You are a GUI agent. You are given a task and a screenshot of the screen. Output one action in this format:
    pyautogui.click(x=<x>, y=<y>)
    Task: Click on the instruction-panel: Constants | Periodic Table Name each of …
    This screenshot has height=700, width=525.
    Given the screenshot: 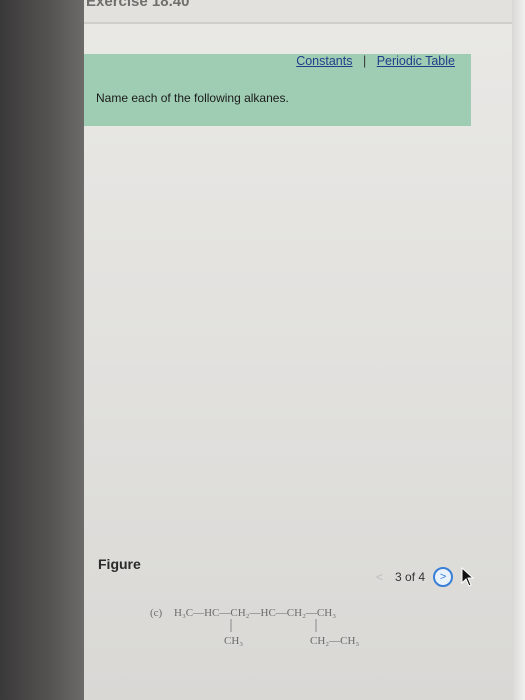 What is the action you would take?
    pyautogui.click(x=277, y=90)
    